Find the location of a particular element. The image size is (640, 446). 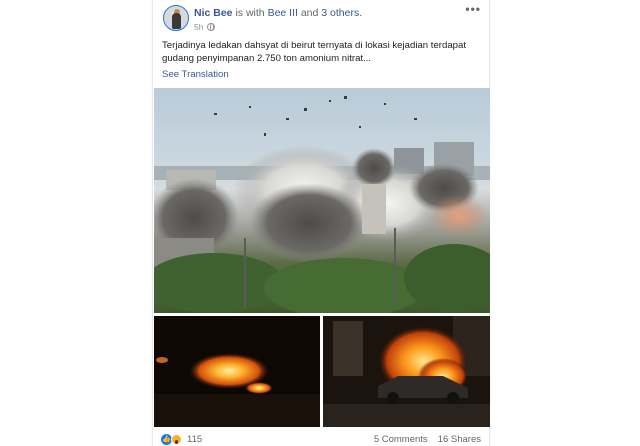

others-link: 3 others. is located at coordinates (341, 13).